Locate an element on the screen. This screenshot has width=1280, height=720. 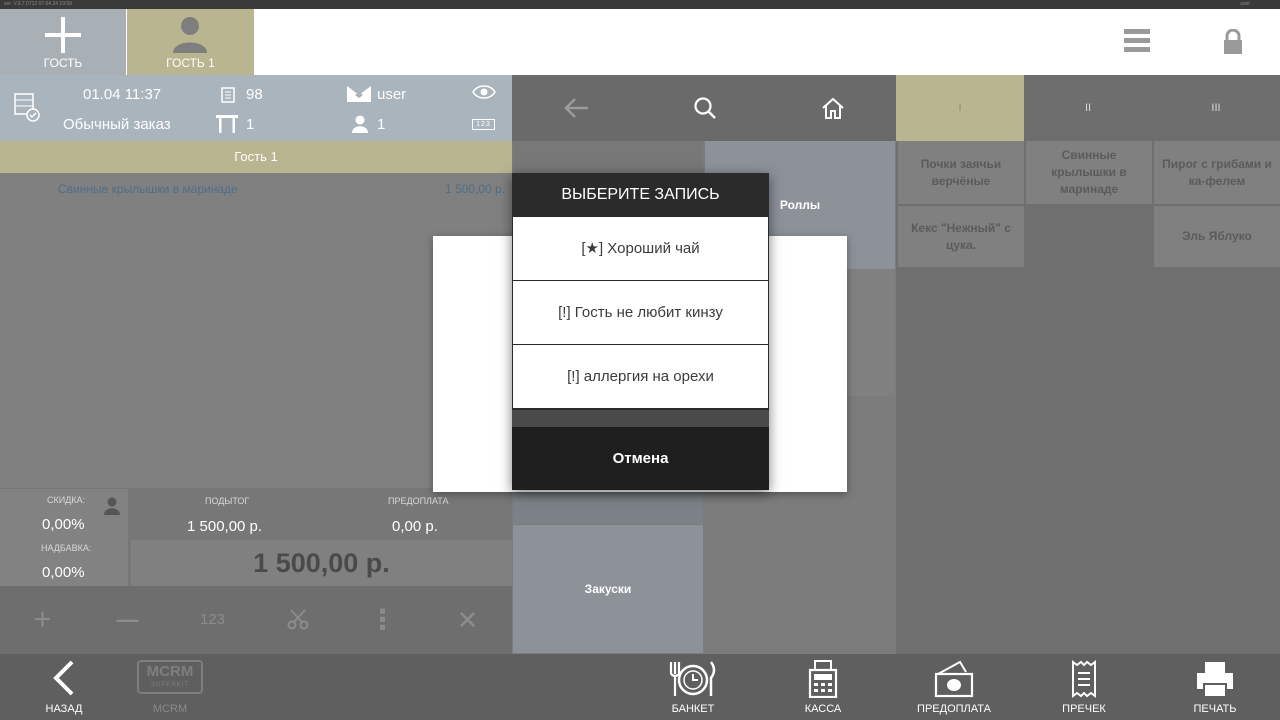
delete-item-button: ✕ is located at coordinates (467, 620).